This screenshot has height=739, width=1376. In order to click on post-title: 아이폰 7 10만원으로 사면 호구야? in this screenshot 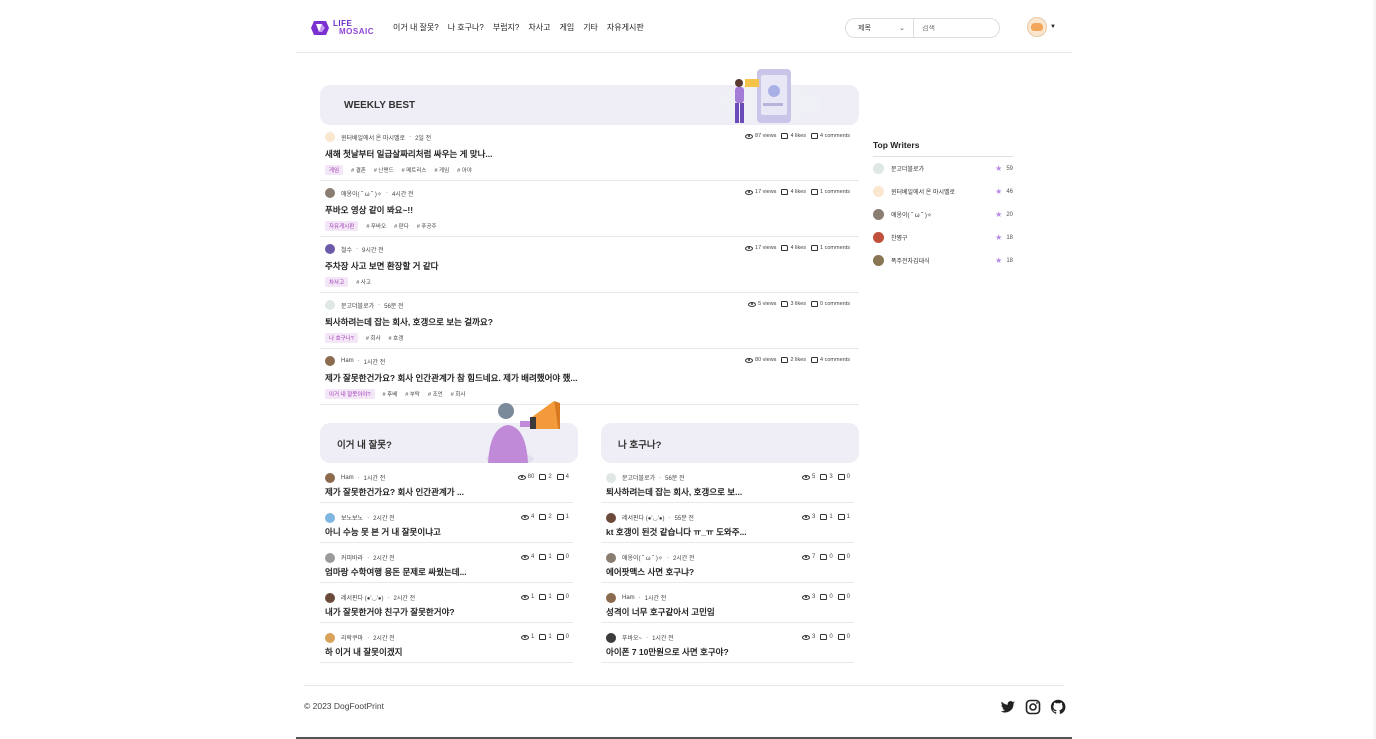, I will do `click(730, 652)`.